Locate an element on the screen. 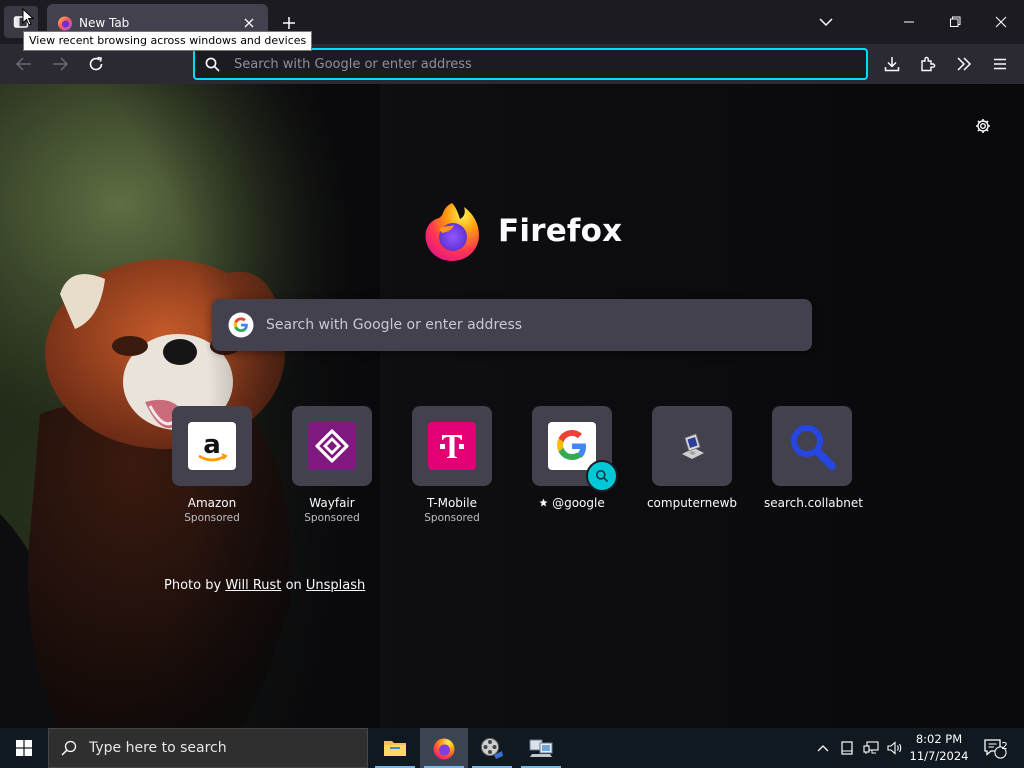  restore-icon is located at coordinates (955, 21).